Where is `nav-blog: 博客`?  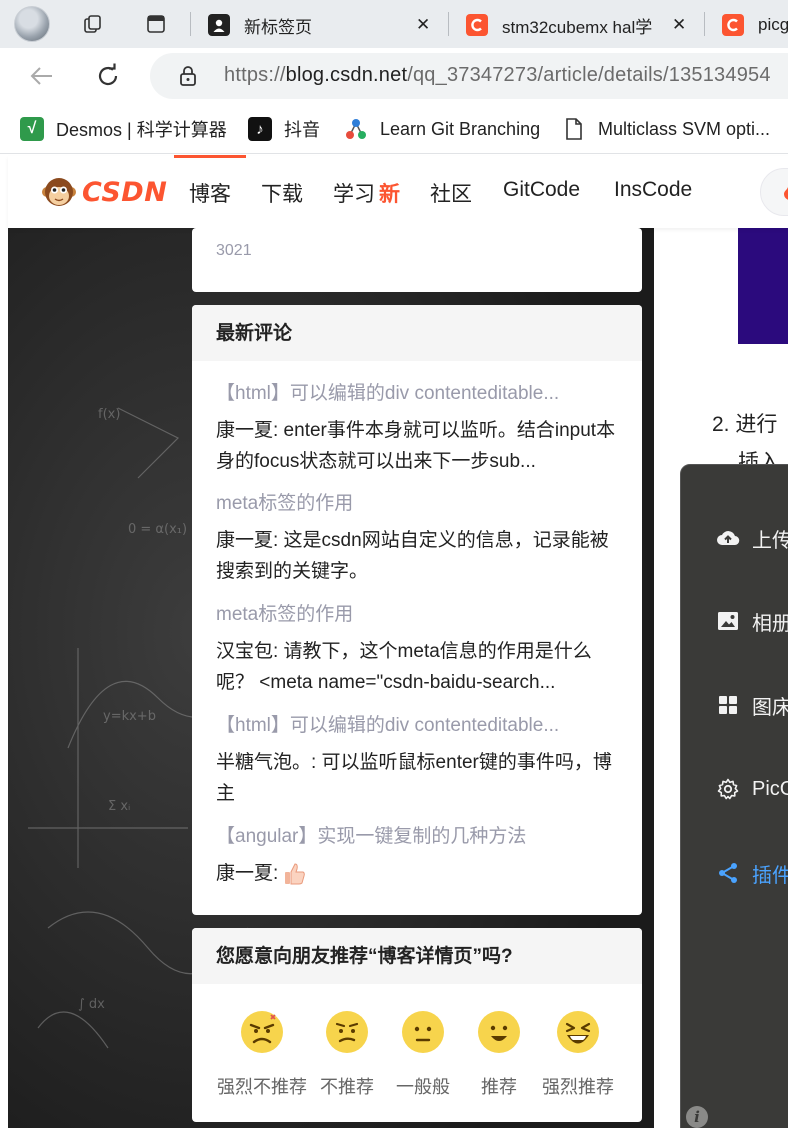 nav-blog: 博客 is located at coordinates (210, 193).